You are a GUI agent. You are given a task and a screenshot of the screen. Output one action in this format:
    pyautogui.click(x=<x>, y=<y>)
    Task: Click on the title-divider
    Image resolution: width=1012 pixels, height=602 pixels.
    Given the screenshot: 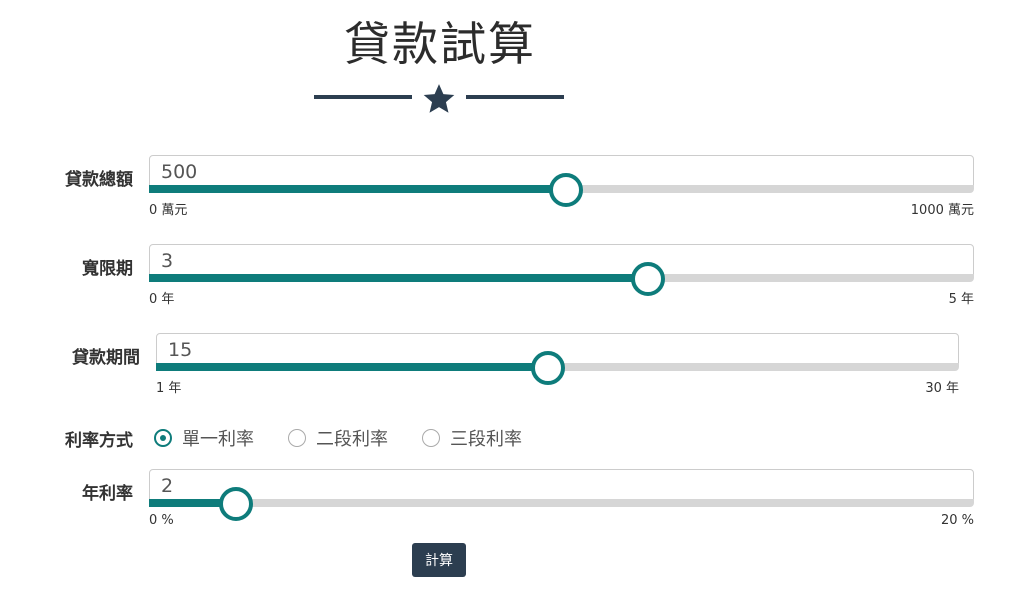 What is the action you would take?
    pyautogui.click(x=439, y=98)
    